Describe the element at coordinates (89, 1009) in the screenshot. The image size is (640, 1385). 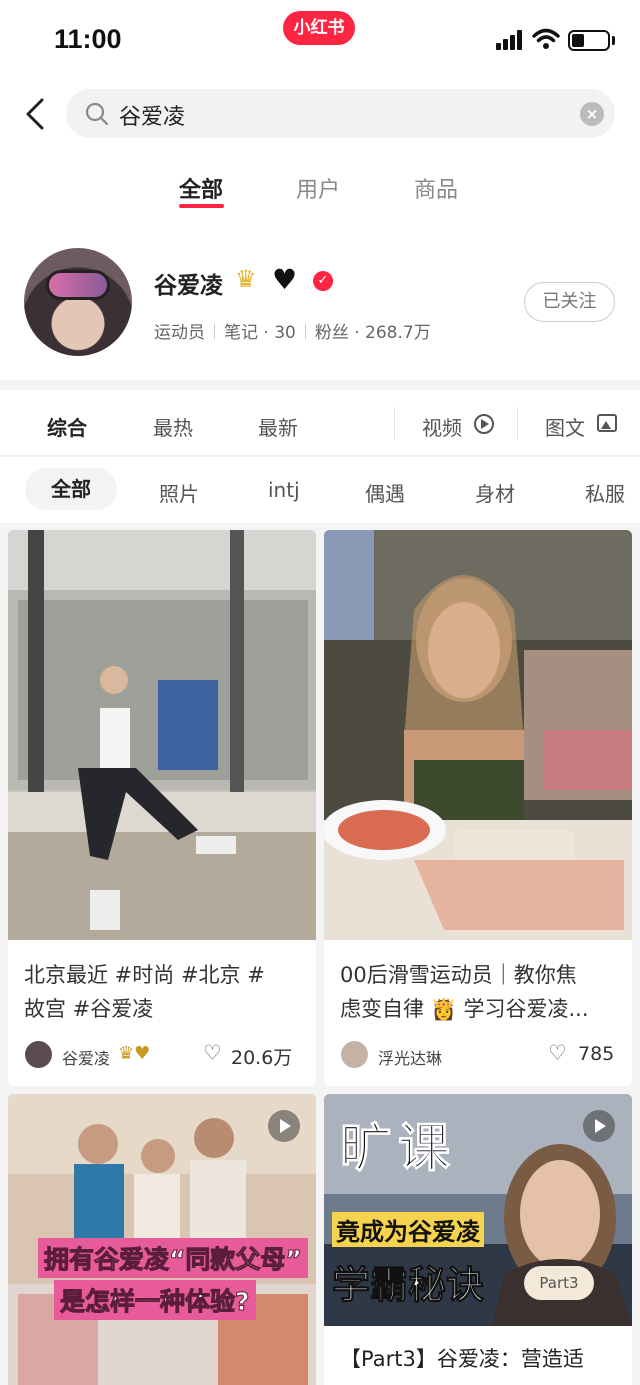
I see `note-title-line: 故宫 #谷爱凌` at that location.